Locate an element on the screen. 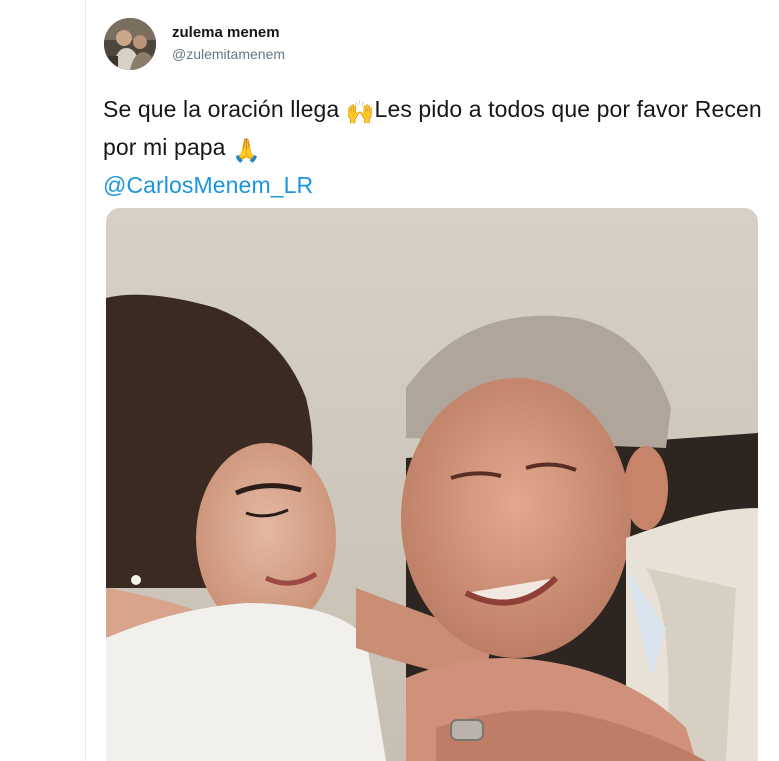 The width and height of the screenshot is (779, 761). tweet-text-part1: Se que la oración llega is located at coordinates (224, 109).